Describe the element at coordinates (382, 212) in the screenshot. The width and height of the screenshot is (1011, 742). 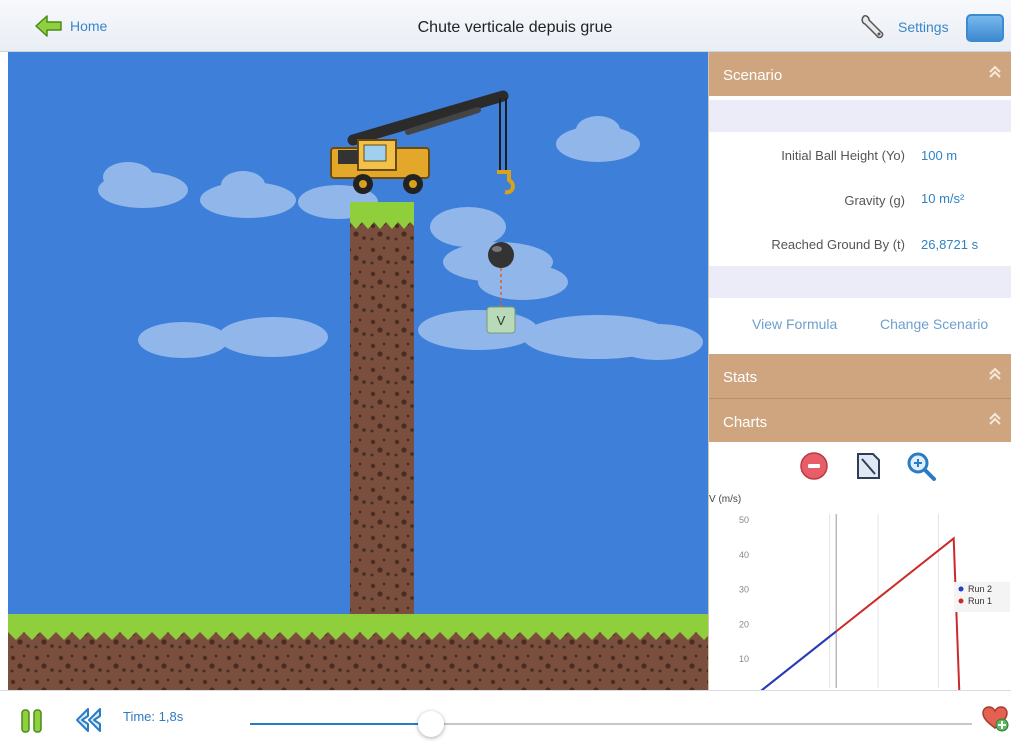
I see `tower-grass` at that location.